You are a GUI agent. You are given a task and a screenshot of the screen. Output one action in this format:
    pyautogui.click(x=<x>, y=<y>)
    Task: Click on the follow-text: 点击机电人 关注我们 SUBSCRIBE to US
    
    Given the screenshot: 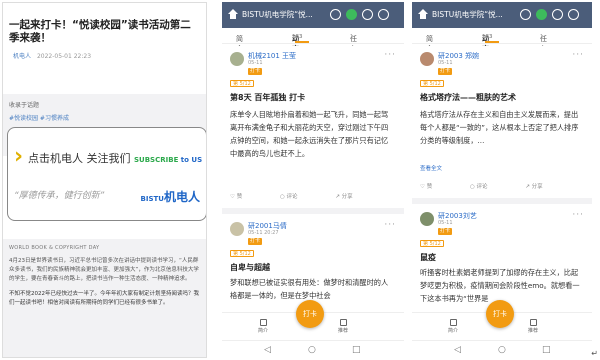 What is the action you would take?
    pyautogui.click(x=115, y=158)
    